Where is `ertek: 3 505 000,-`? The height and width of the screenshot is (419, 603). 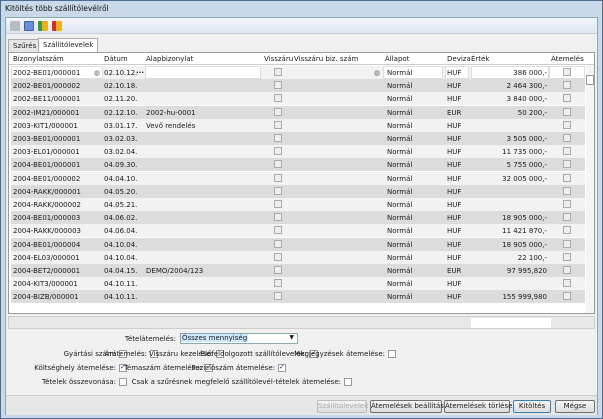
ertek: 3 505 000,- is located at coordinates (526, 139).